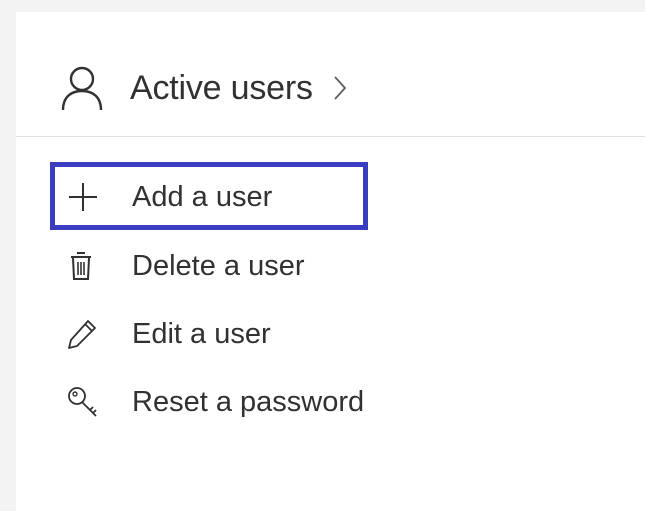  I want to click on add-user-label: Add a user, so click(202, 196).